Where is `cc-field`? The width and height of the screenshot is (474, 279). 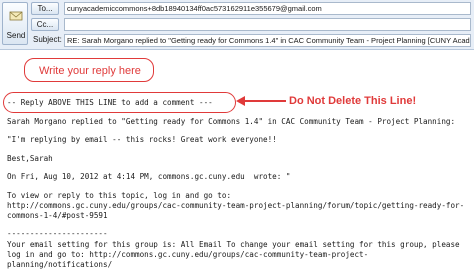
cc-field is located at coordinates (267, 24).